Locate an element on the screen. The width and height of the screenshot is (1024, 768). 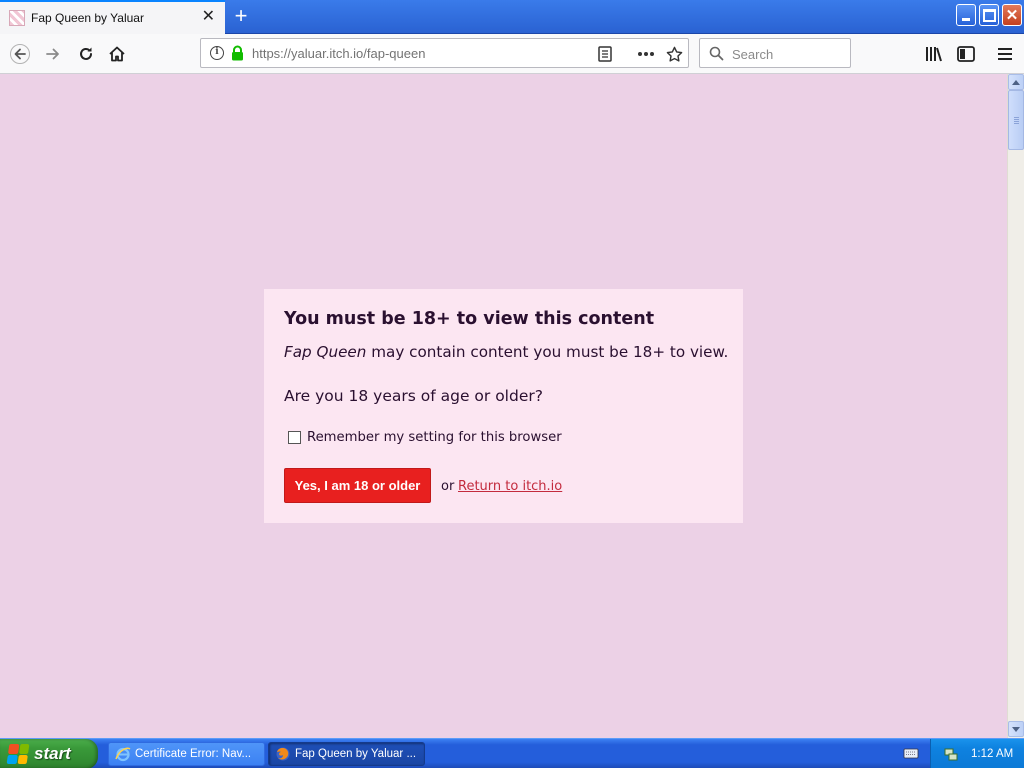
forward-arrow-icon is located at coordinates (52, 54).